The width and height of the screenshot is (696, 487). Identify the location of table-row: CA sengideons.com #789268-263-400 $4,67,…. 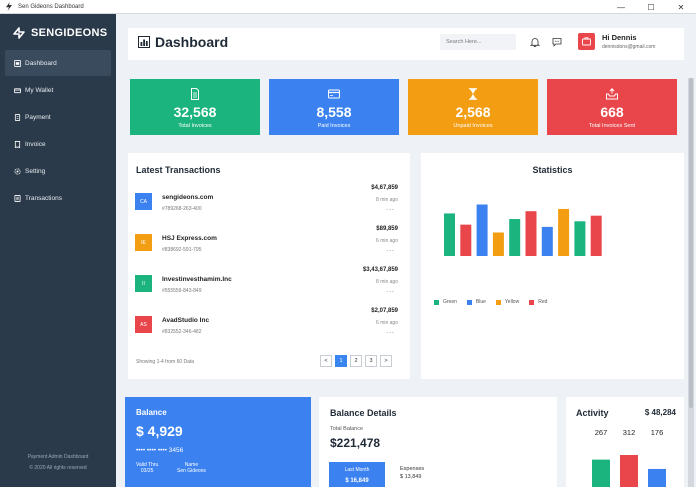
(266, 205).